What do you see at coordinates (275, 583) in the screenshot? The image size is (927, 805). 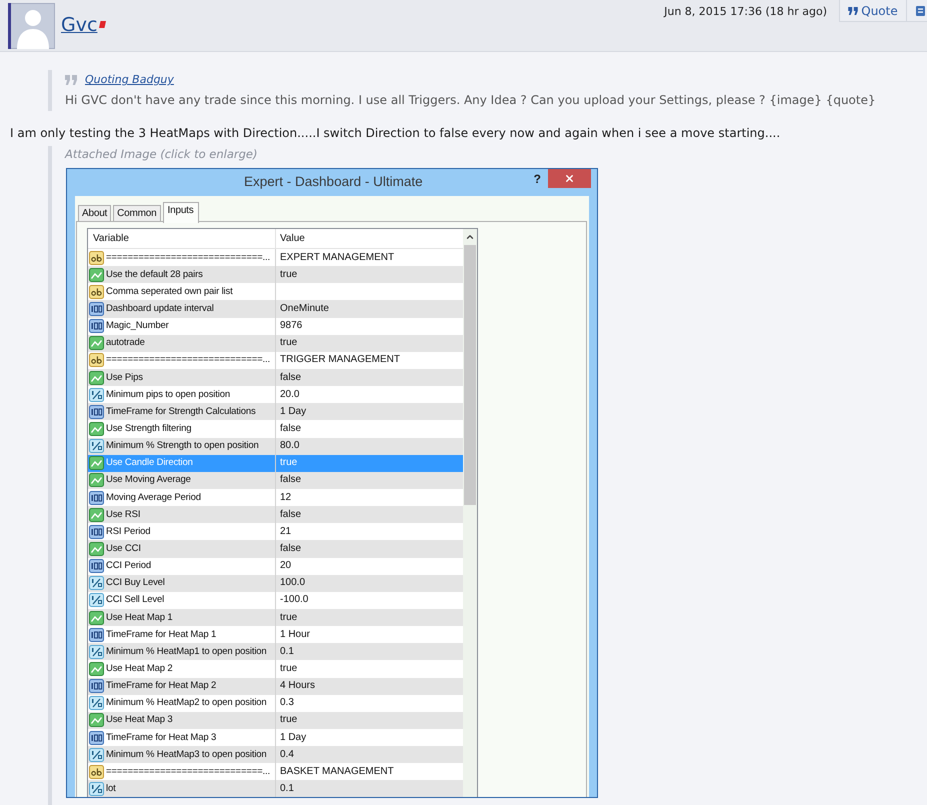 I see `table-row: CCI Buy Level 100.0` at bounding box center [275, 583].